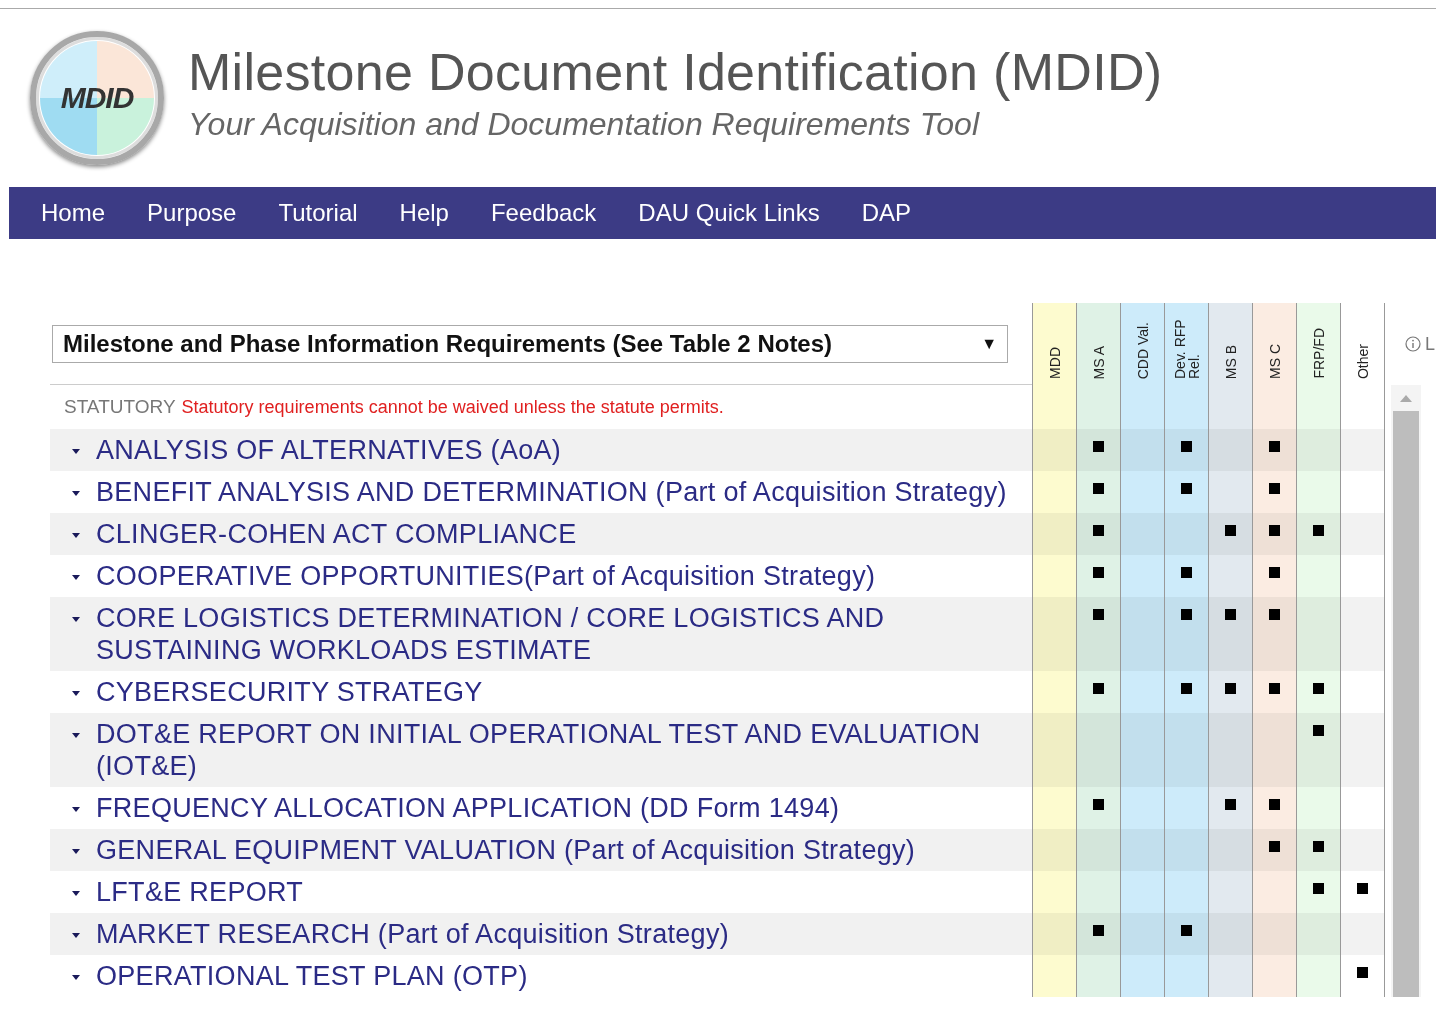 The width and height of the screenshot is (1436, 1029). I want to click on column-header: Dev. RFP Rel., so click(1186, 344).